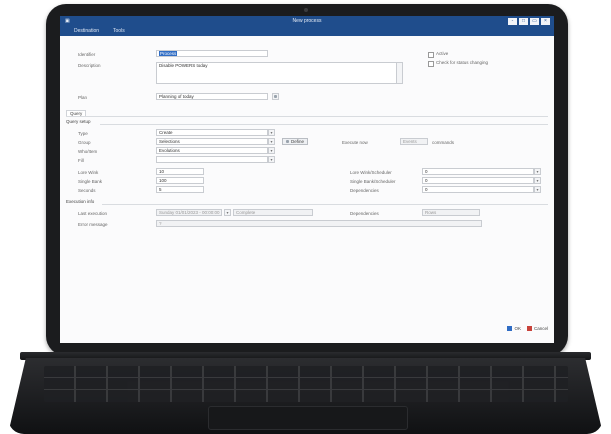 The height and width of the screenshot is (434, 611). What do you see at coordinates (168, 53) in the screenshot?
I see `identifier-value: Process` at bounding box center [168, 53].